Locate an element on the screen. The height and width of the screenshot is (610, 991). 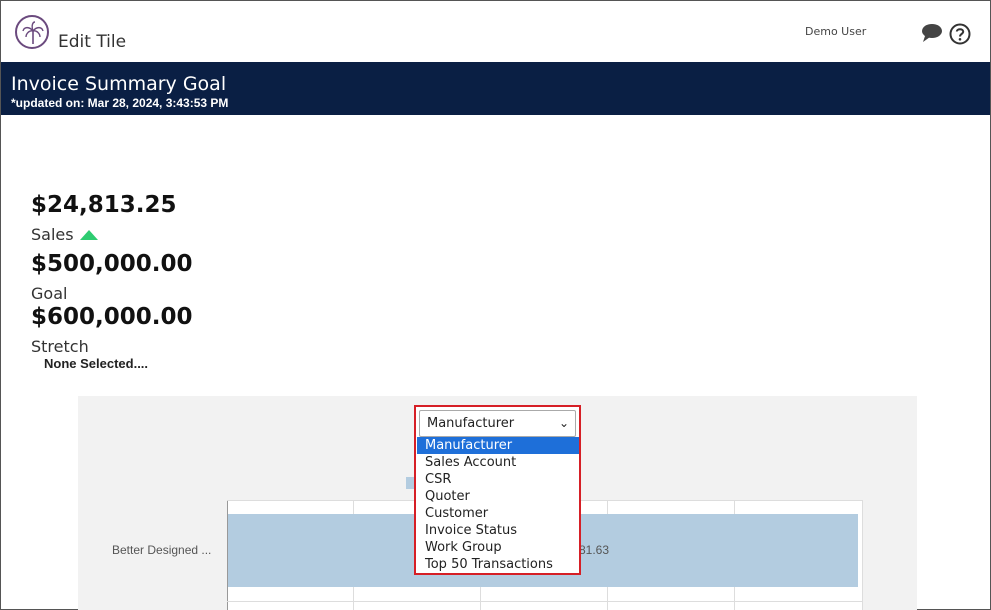
stretch-label: Stretch is located at coordinates (60, 346).